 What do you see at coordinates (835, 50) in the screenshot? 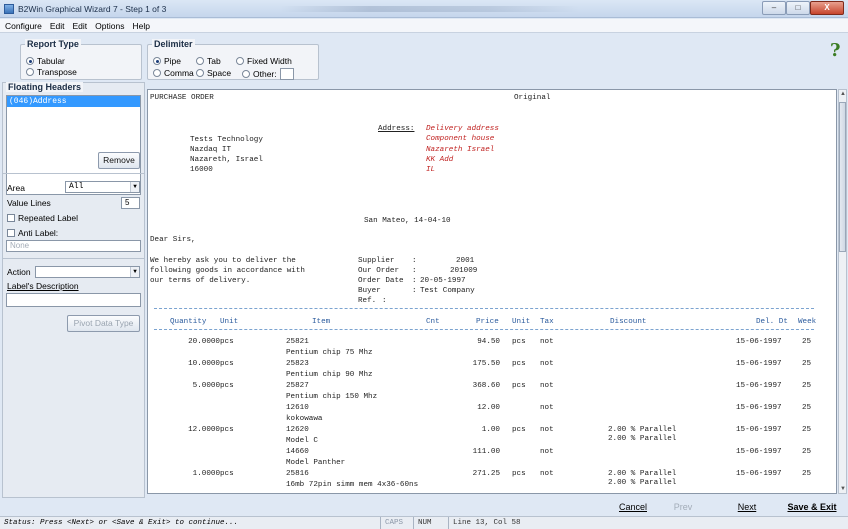
I see `help-icon: ?` at bounding box center [835, 50].